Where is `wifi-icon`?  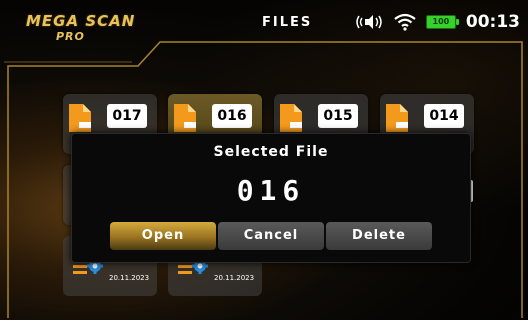
wifi-icon is located at coordinates (405, 22).